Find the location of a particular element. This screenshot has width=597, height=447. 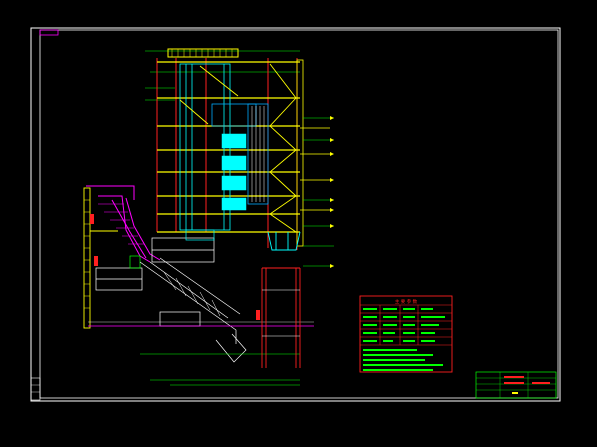

foundation is located at coordinates (201, 353).